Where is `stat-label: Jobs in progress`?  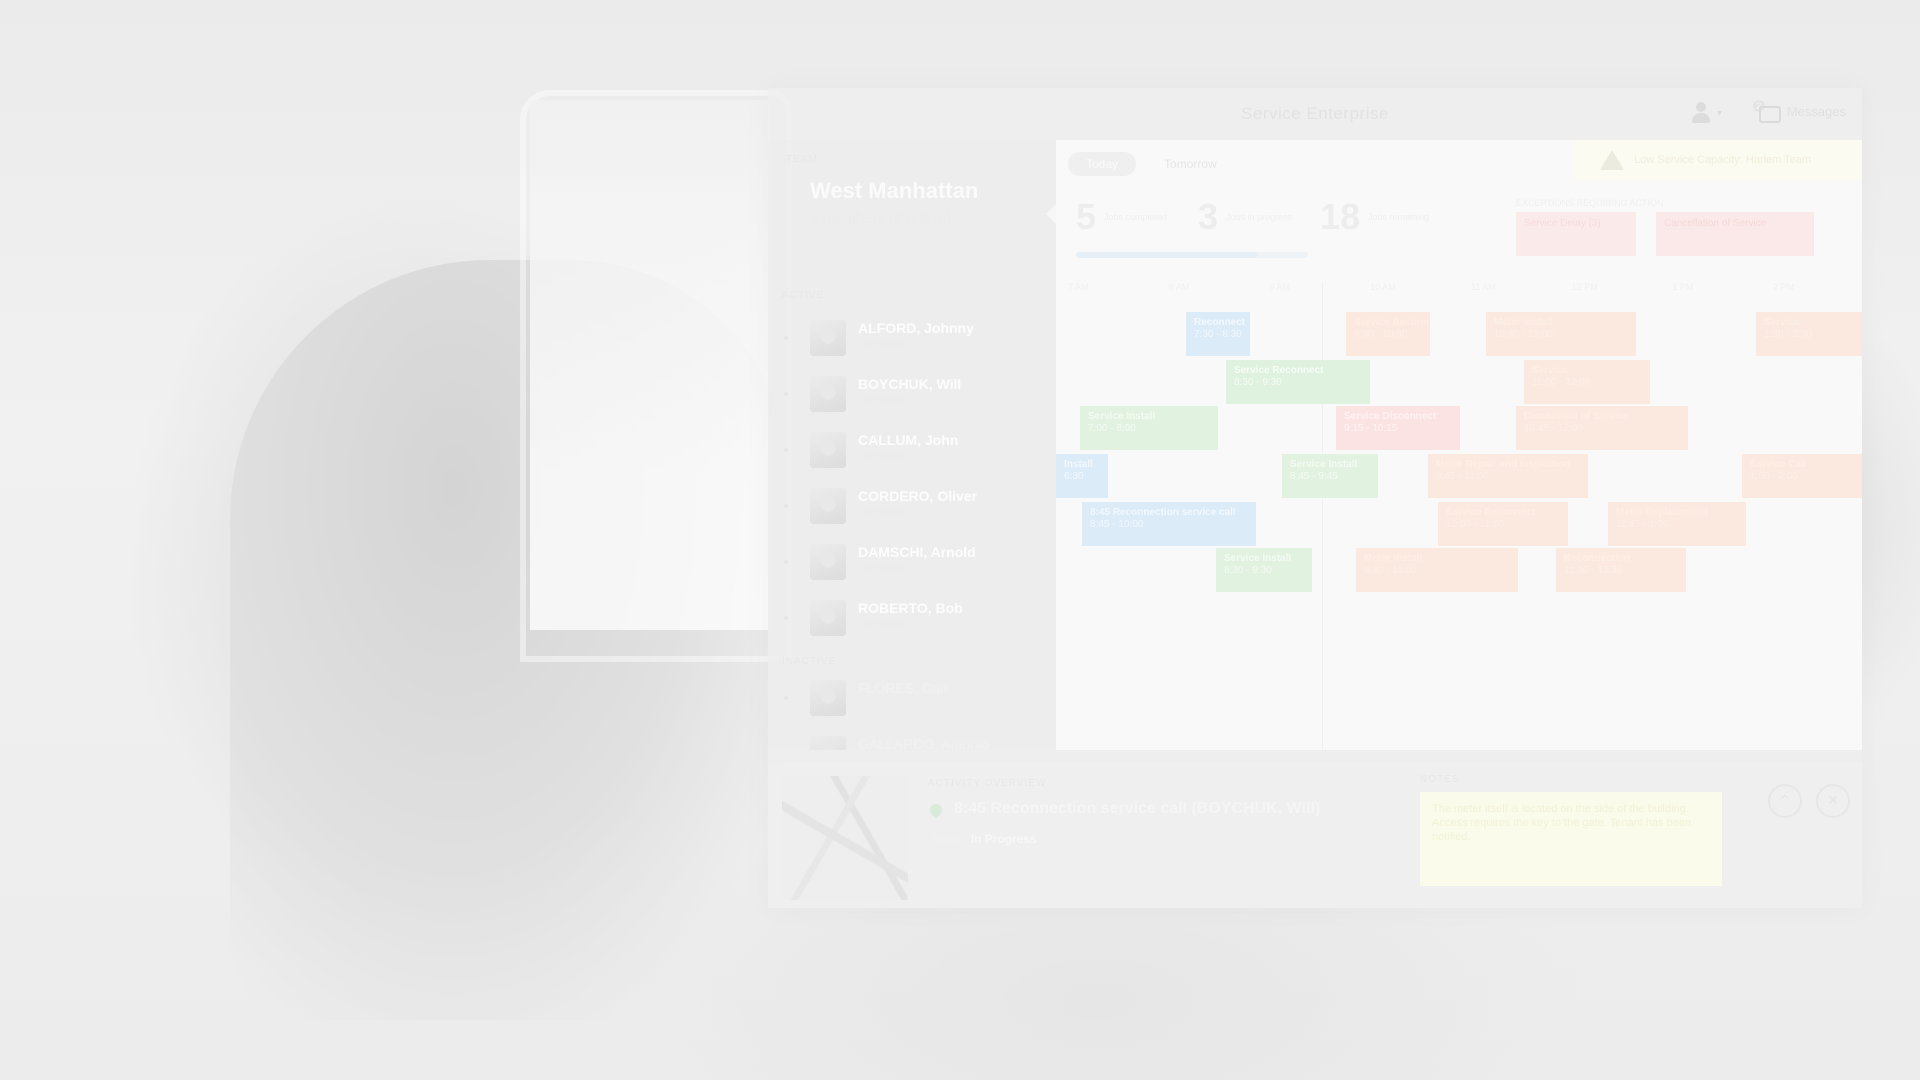
stat-label: Jobs in progress is located at coordinates (1259, 217).